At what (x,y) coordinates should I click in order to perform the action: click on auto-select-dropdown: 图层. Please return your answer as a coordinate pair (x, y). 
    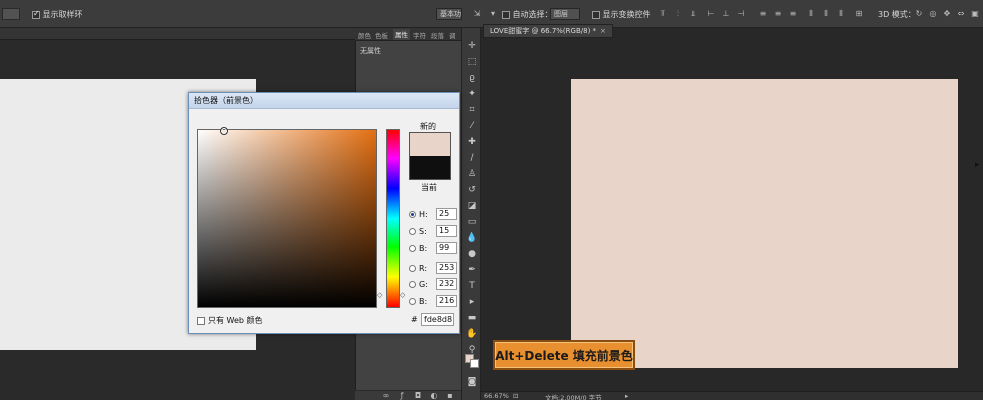
    Looking at the image, I should click on (565, 14).